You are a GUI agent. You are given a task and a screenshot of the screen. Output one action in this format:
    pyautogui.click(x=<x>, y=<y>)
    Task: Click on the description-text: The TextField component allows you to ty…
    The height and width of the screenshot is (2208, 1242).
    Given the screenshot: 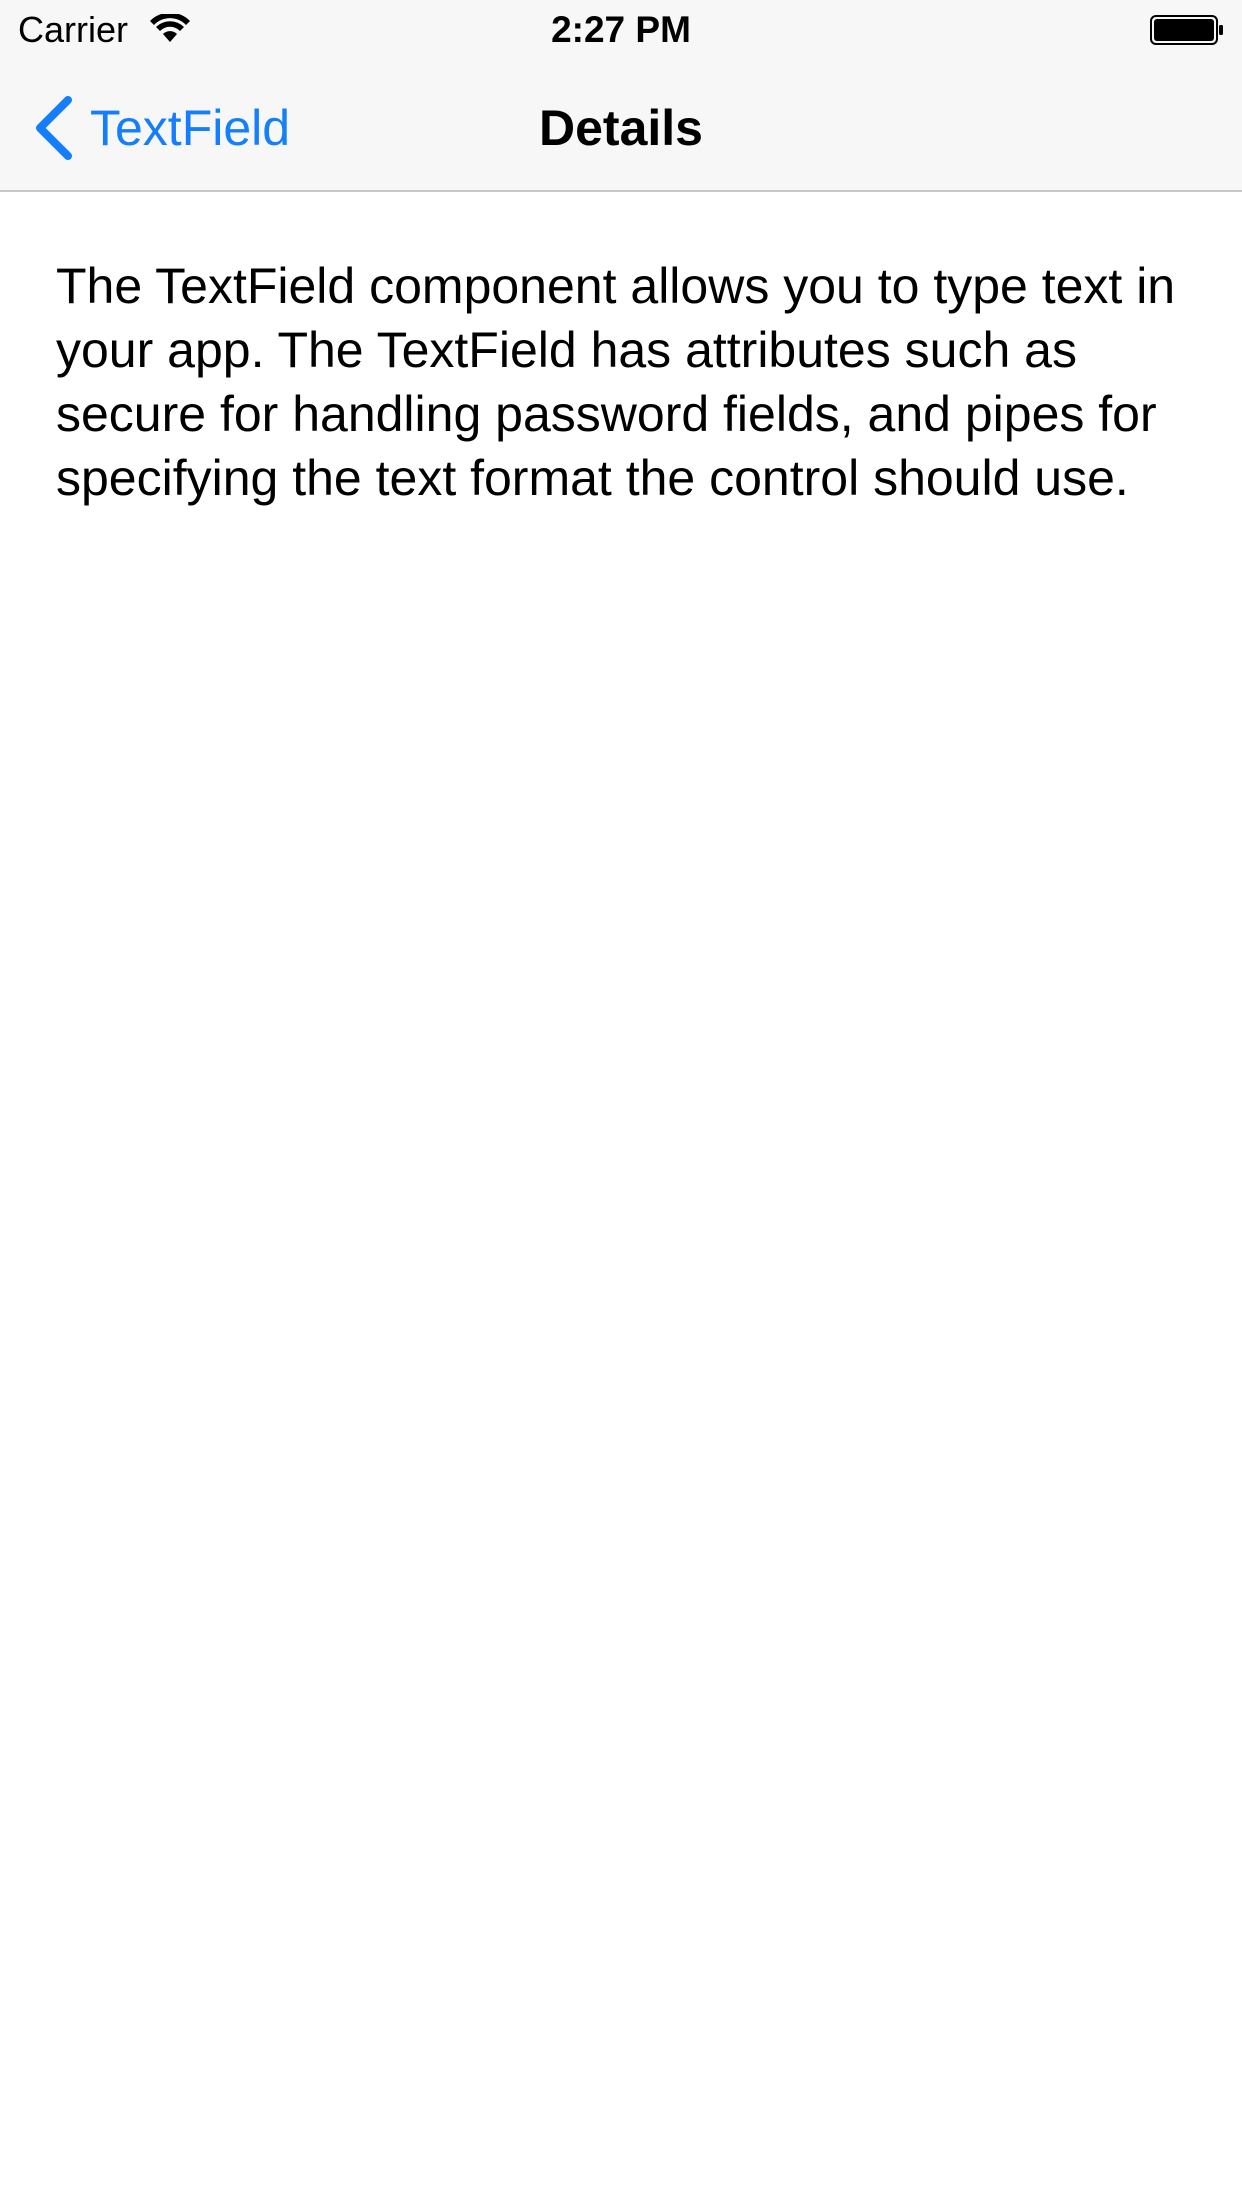 What is the action you would take?
    pyautogui.click(x=616, y=382)
    